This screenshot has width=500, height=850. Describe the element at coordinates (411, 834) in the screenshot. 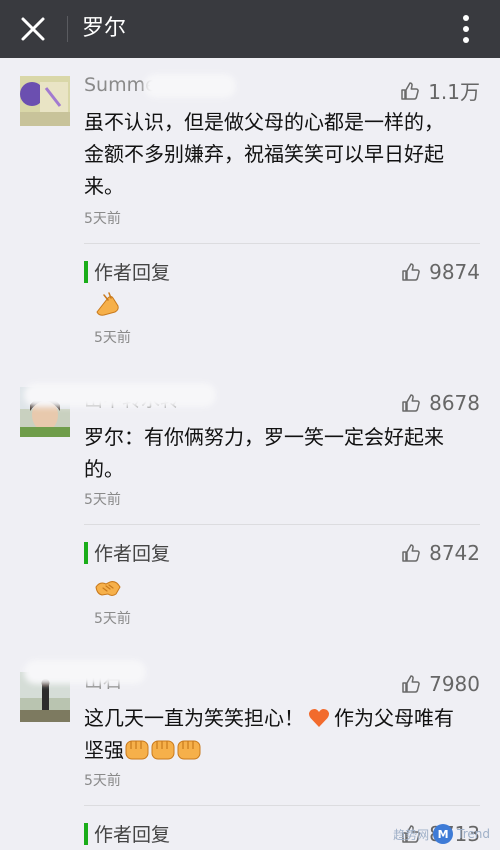

I see `watermark-prefix: 趋势网` at that location.